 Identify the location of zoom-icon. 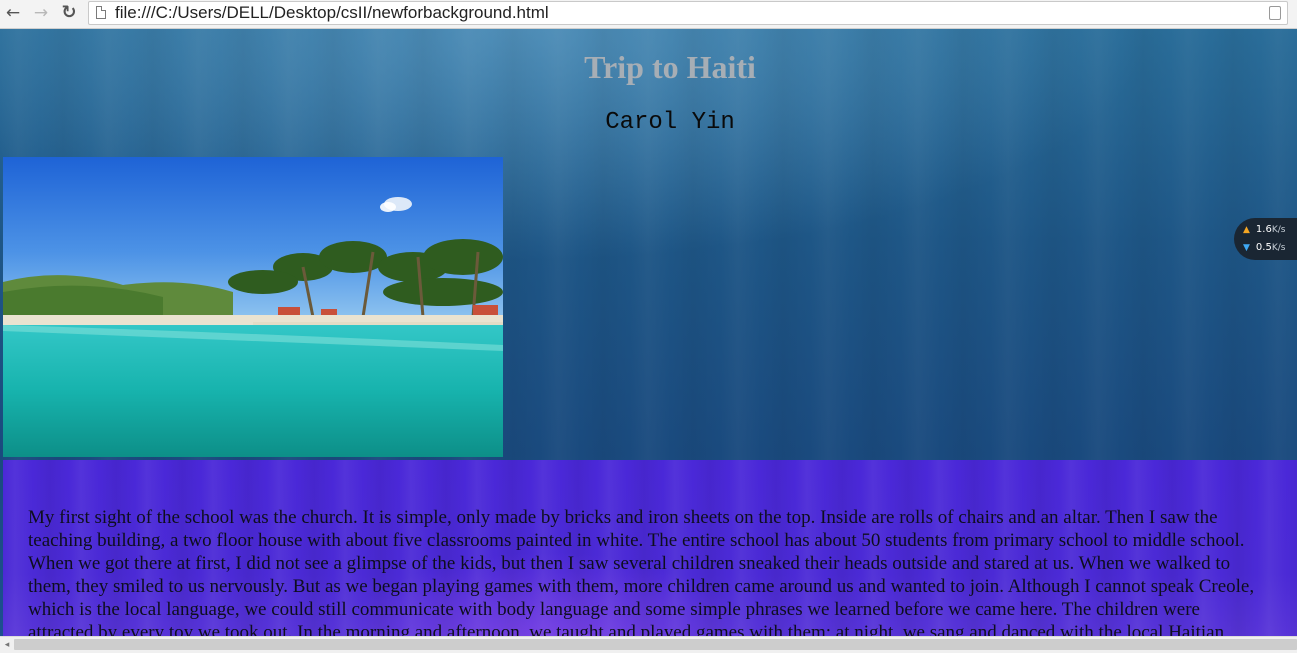
(1275, 13).